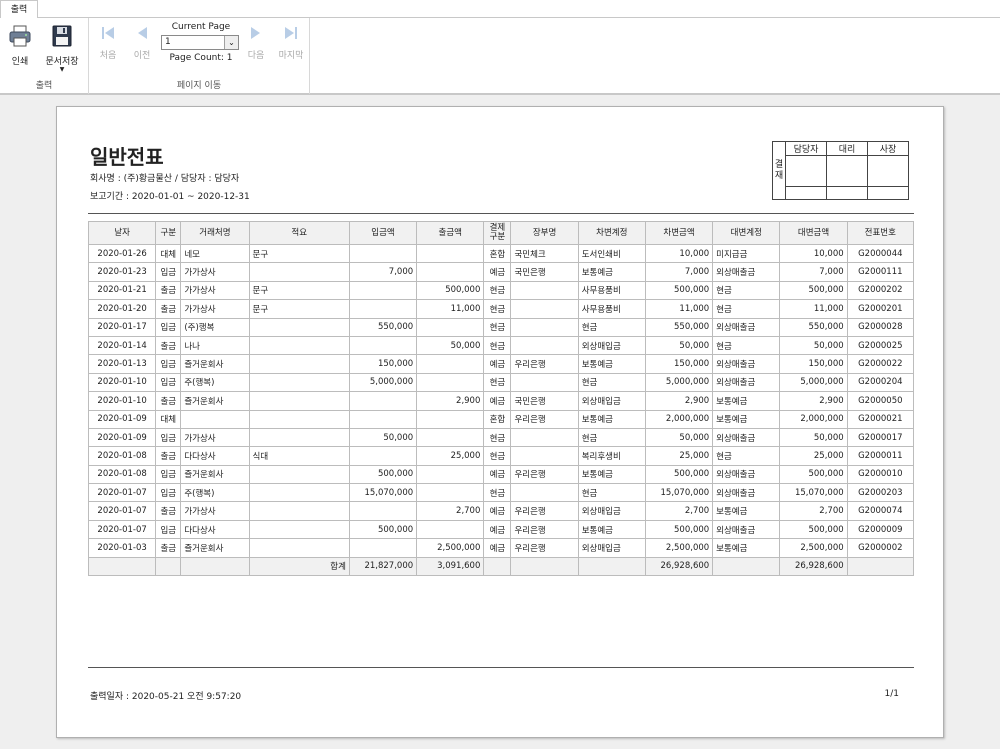  I want to click on printer-icon, so click(20, 36).